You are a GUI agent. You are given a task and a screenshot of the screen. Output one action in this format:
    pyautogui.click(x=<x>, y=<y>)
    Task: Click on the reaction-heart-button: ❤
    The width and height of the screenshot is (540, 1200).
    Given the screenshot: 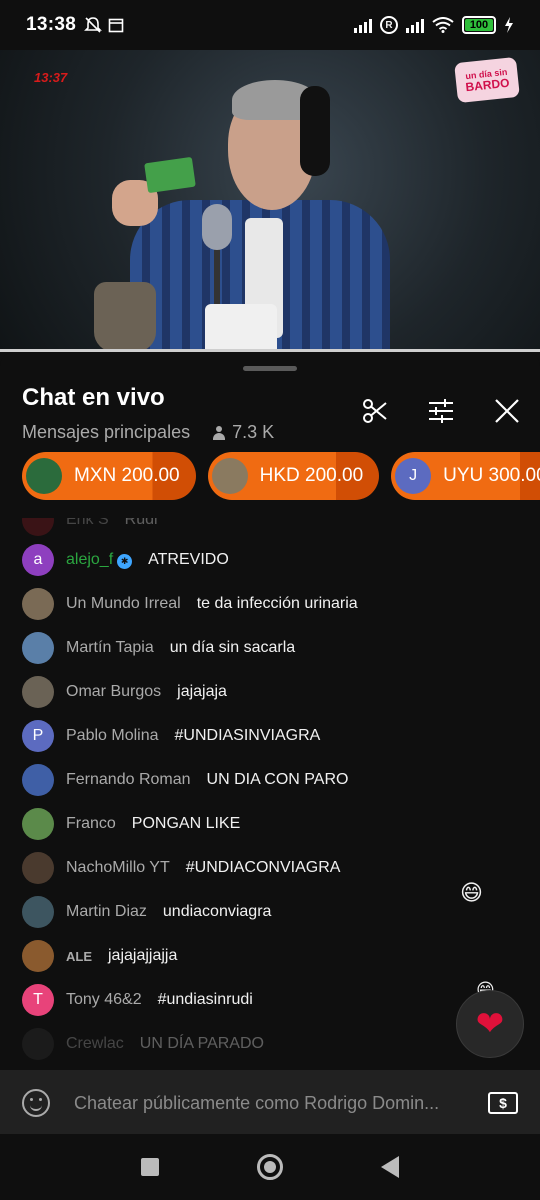 What is the action you would take?
    pyautogui.click(x=490, y=1024)
    